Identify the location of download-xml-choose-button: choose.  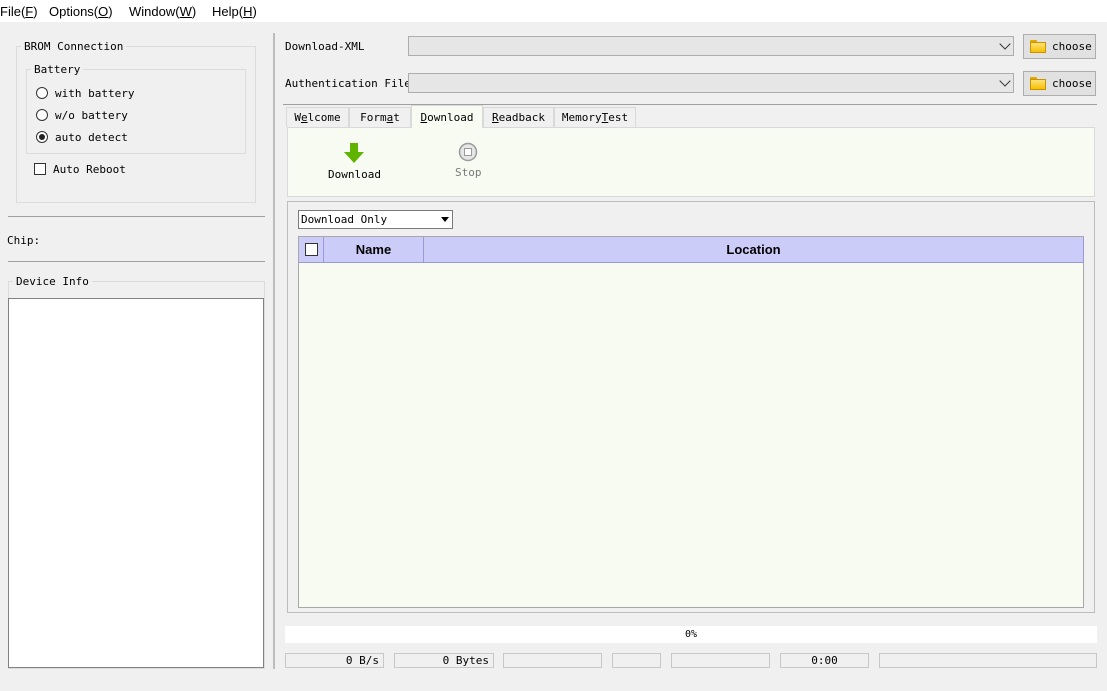
(1059, 46).